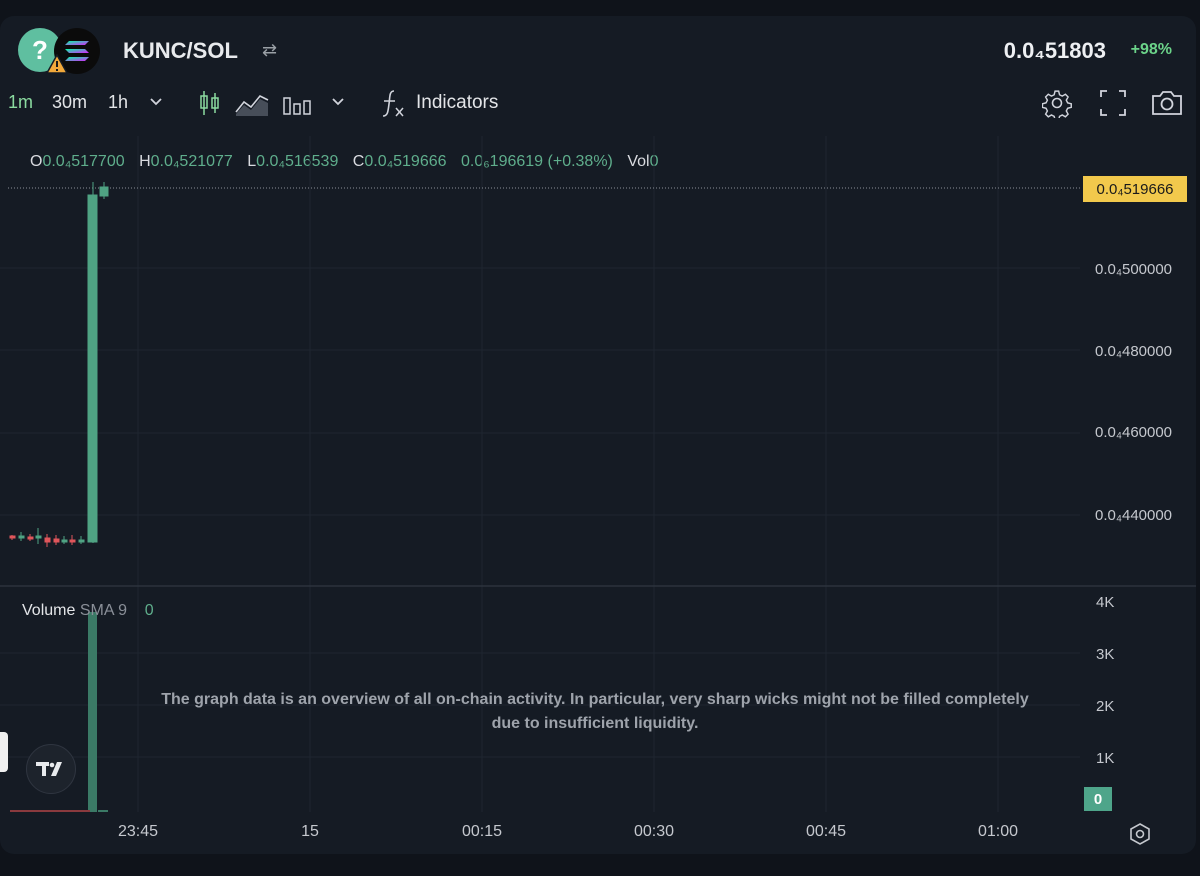  I want to click on tradingview-logo-icon, so click(51, 769).